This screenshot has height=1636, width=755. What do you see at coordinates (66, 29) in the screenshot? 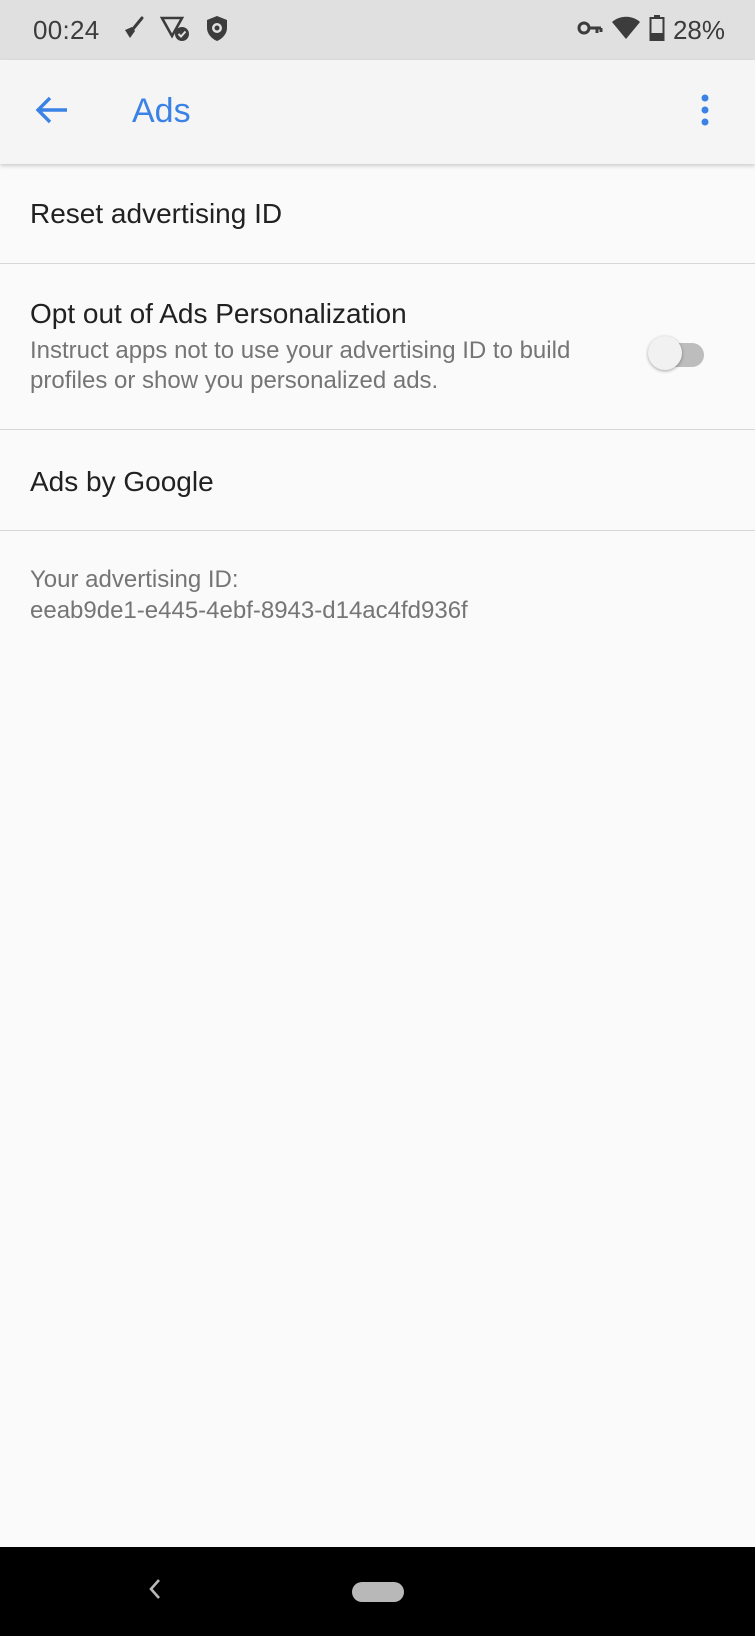
I see `status-time: 00:24` at bounding box center [66, 29].